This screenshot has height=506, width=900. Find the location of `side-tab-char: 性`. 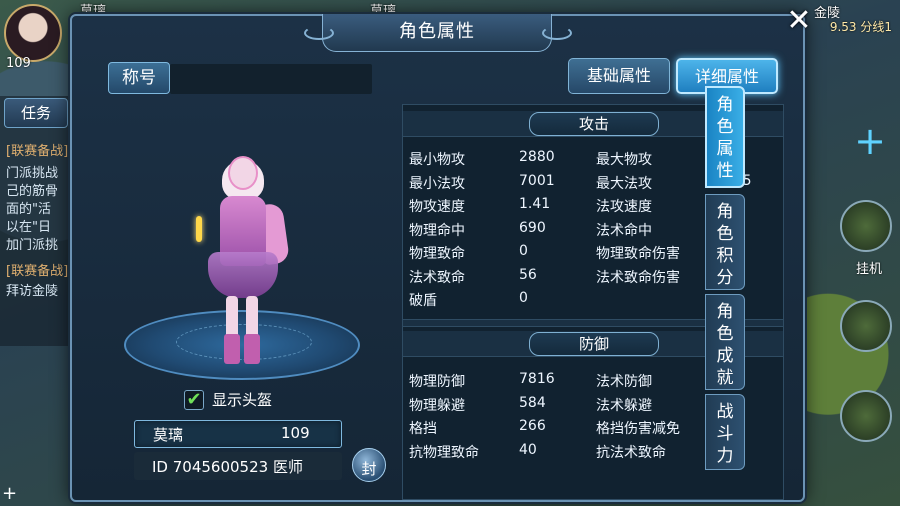

side-tab-char: 性 is located at coordinates (725, 171).